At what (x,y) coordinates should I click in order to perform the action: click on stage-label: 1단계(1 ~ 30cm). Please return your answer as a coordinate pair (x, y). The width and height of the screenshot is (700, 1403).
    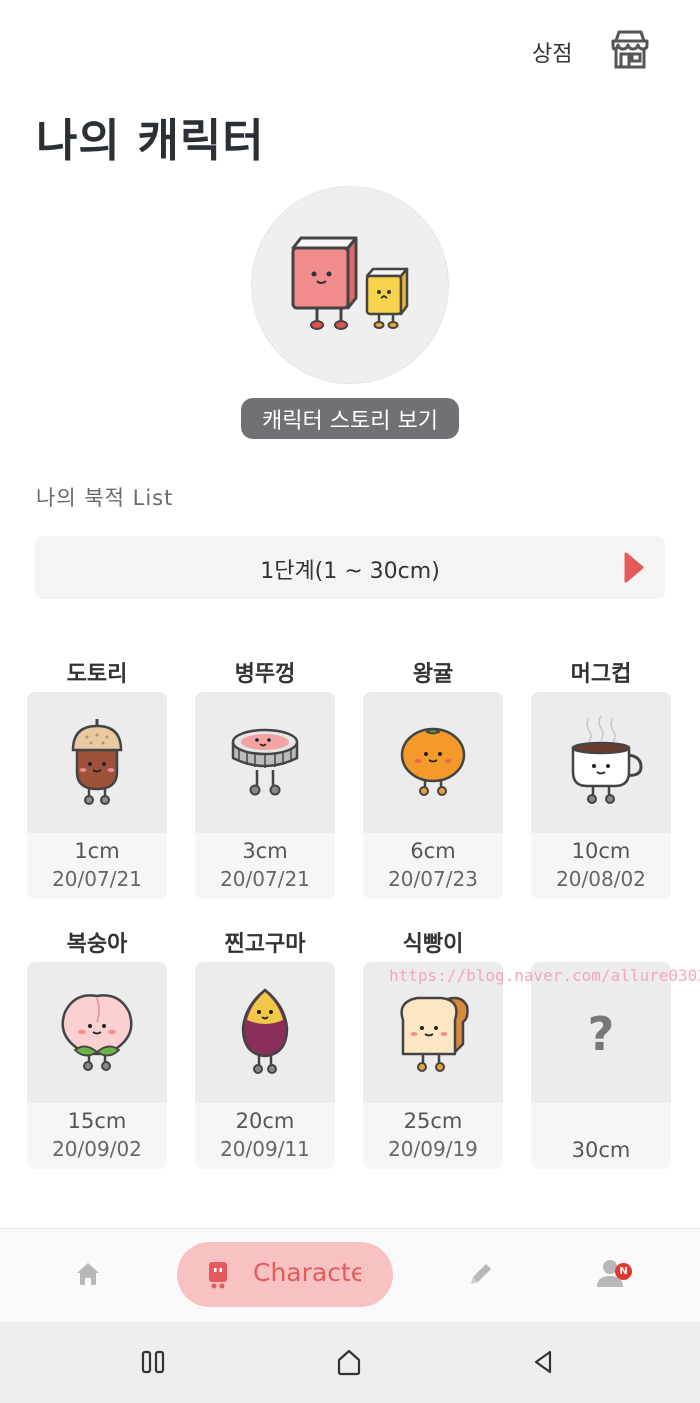
    Looking at the image, I should click on (350, 571).